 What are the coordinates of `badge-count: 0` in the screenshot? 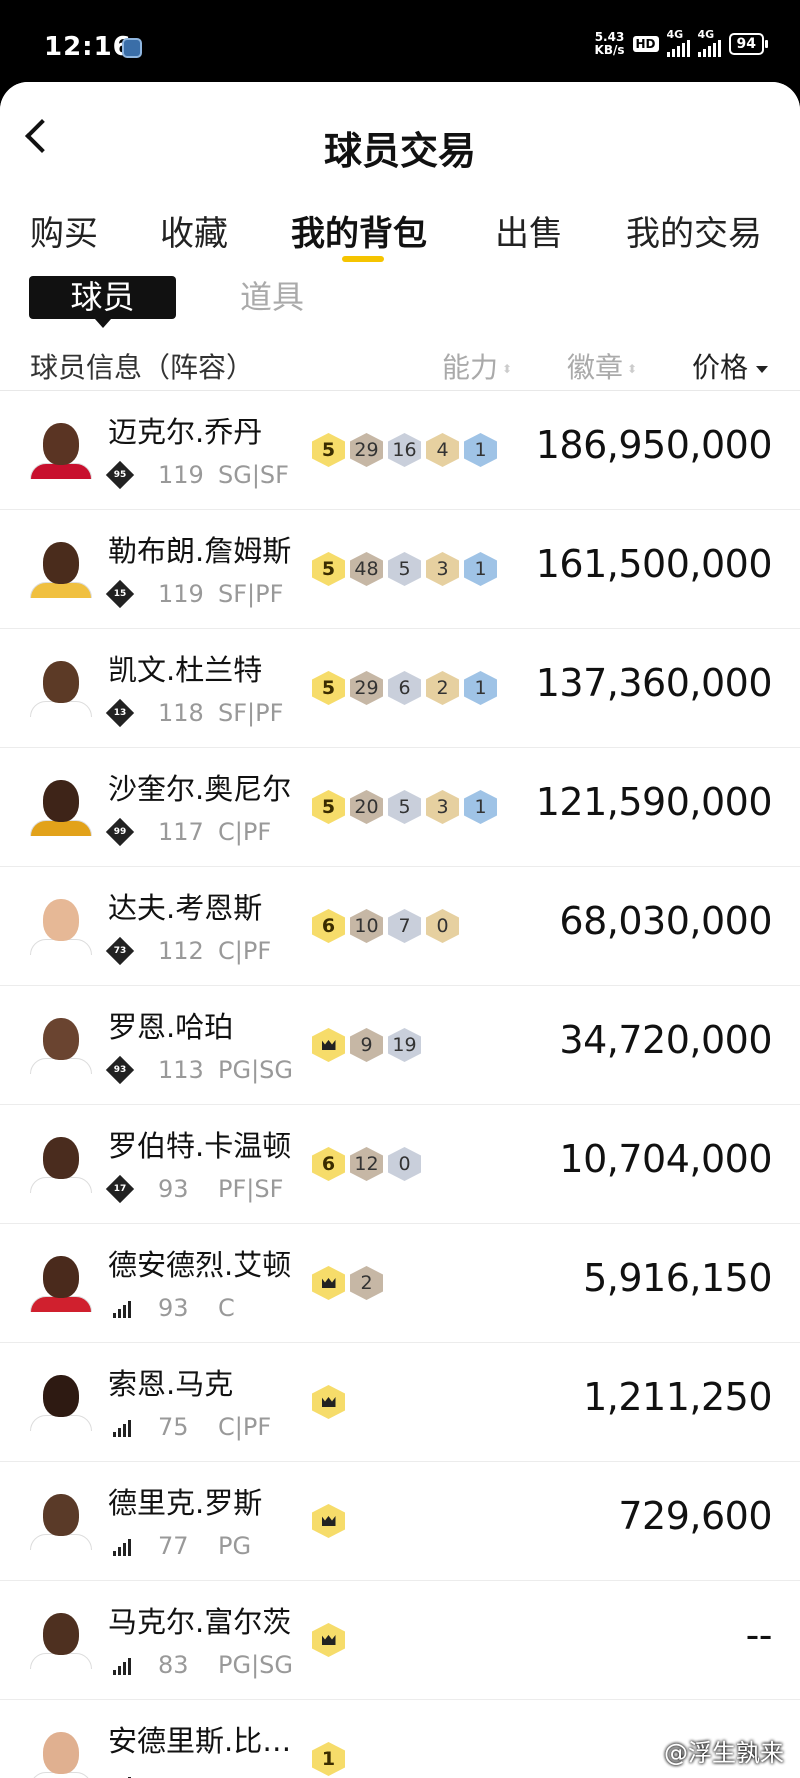 It's located at (442, 926).